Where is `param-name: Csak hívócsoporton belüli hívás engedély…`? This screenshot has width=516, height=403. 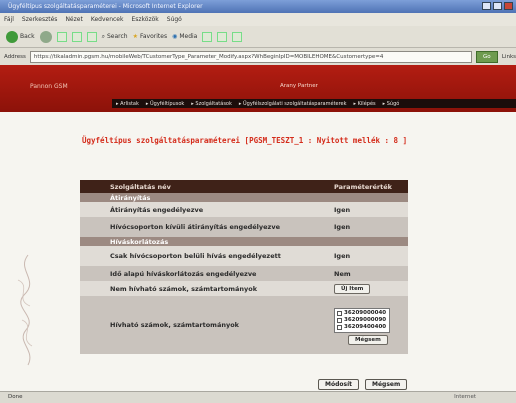 param-name: Csak hívócsoporton belüli hívás engedély… is located at coordinates (204, 256).